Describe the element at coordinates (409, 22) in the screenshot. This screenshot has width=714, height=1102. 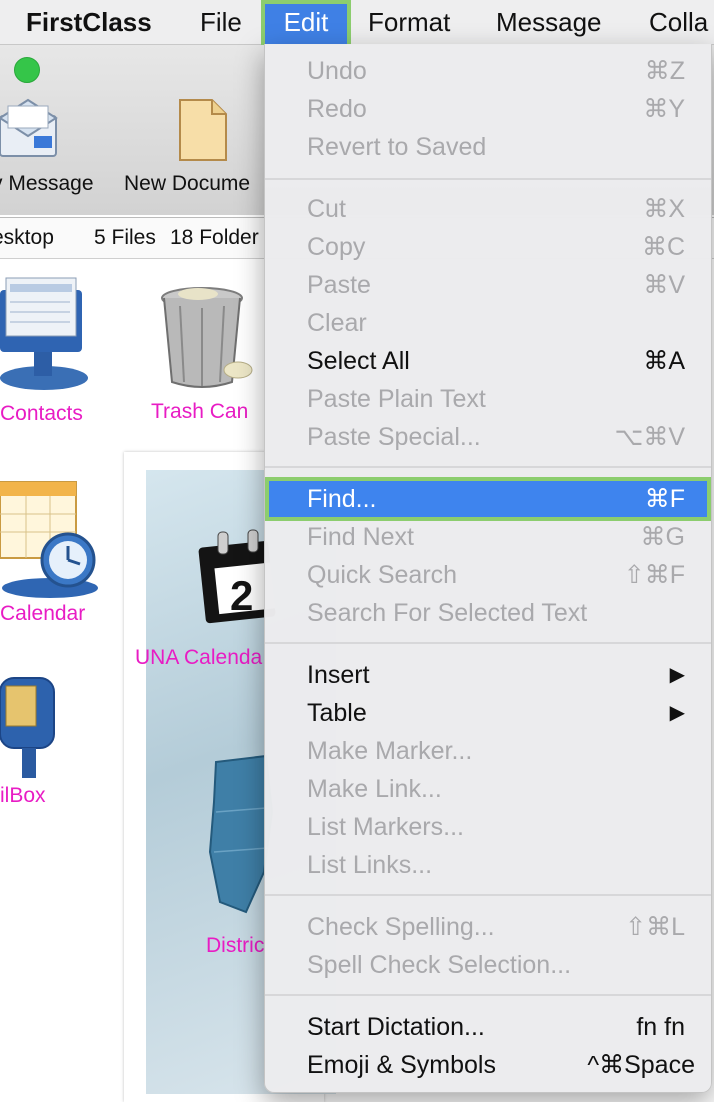
I see `menu-format: Format` at that location.